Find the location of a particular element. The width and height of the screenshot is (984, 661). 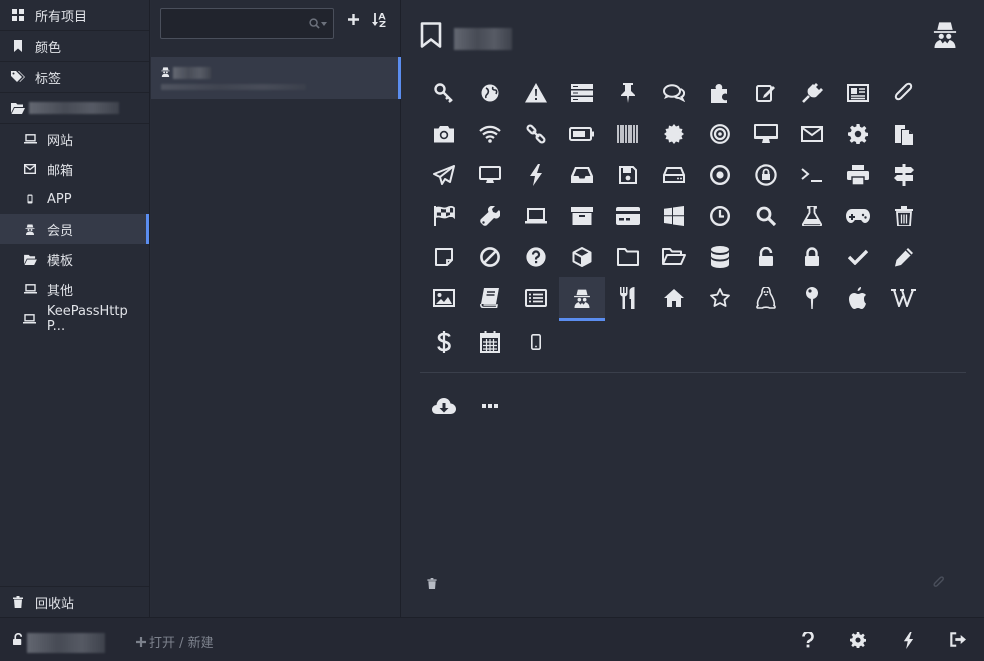

sidebar-item-trash: 回收站 is located at coordinates (74, 601).